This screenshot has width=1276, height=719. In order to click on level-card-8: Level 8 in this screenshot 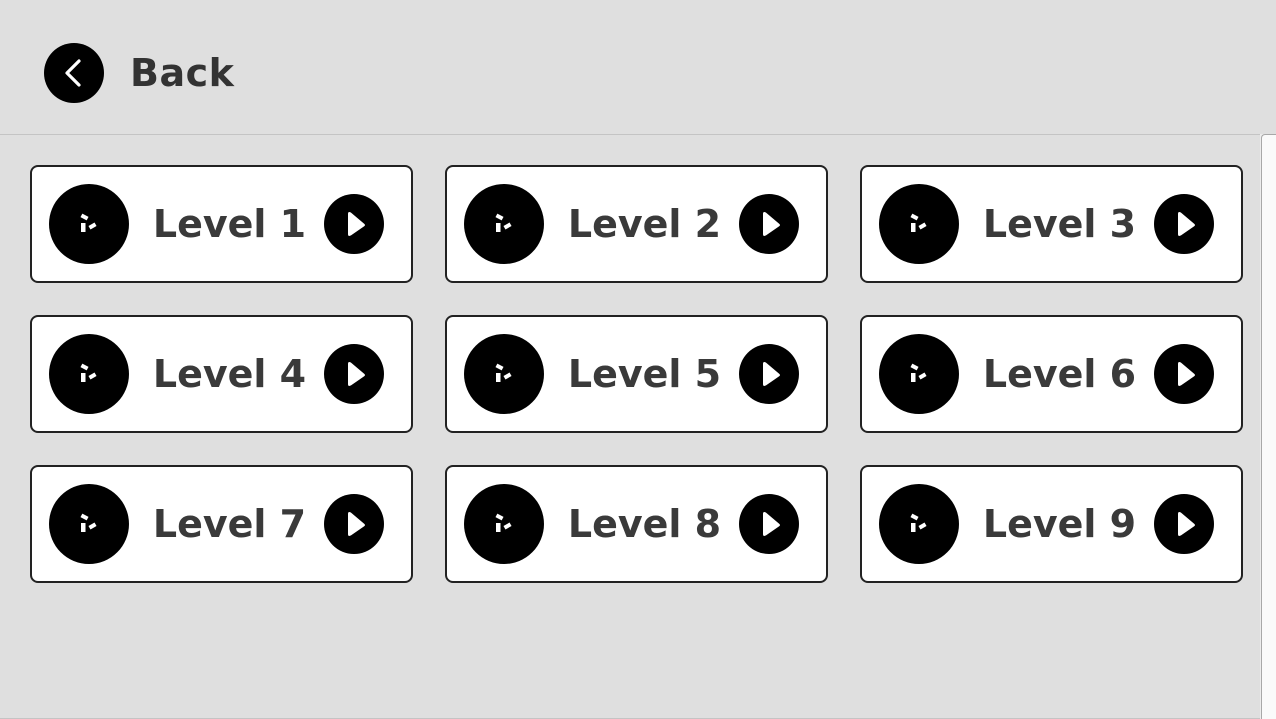, I will do `click(636, 524)`.